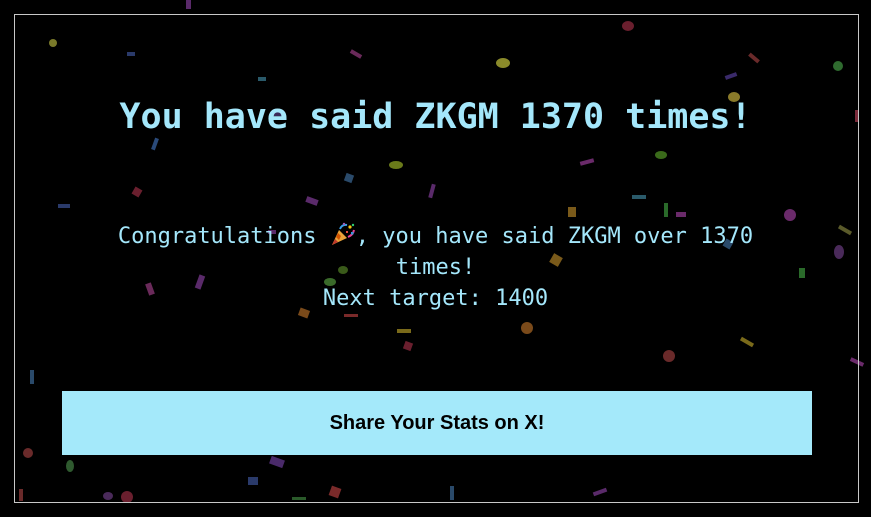  What do you see at coordinates (435, 117) in the screenshot?
I see `page-title: You have said ZKGM 1370 times!` at bounding box center [435, 117].